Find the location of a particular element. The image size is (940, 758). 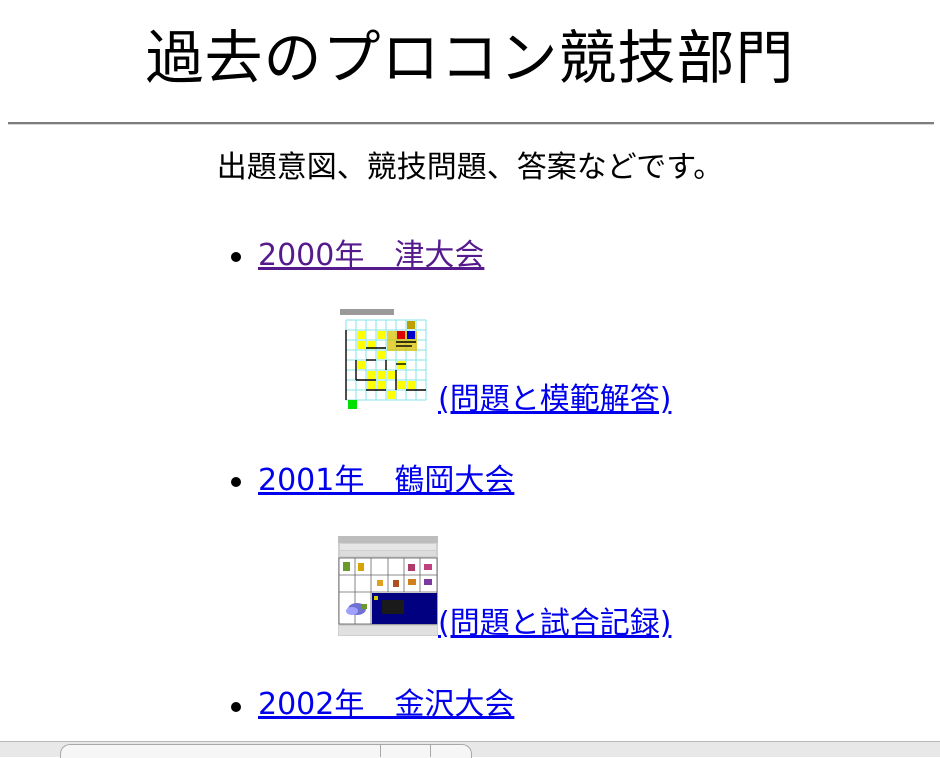

page-subtitle: 出題意図、競技問題、答案などです。 is located at coordinates (470, 167).